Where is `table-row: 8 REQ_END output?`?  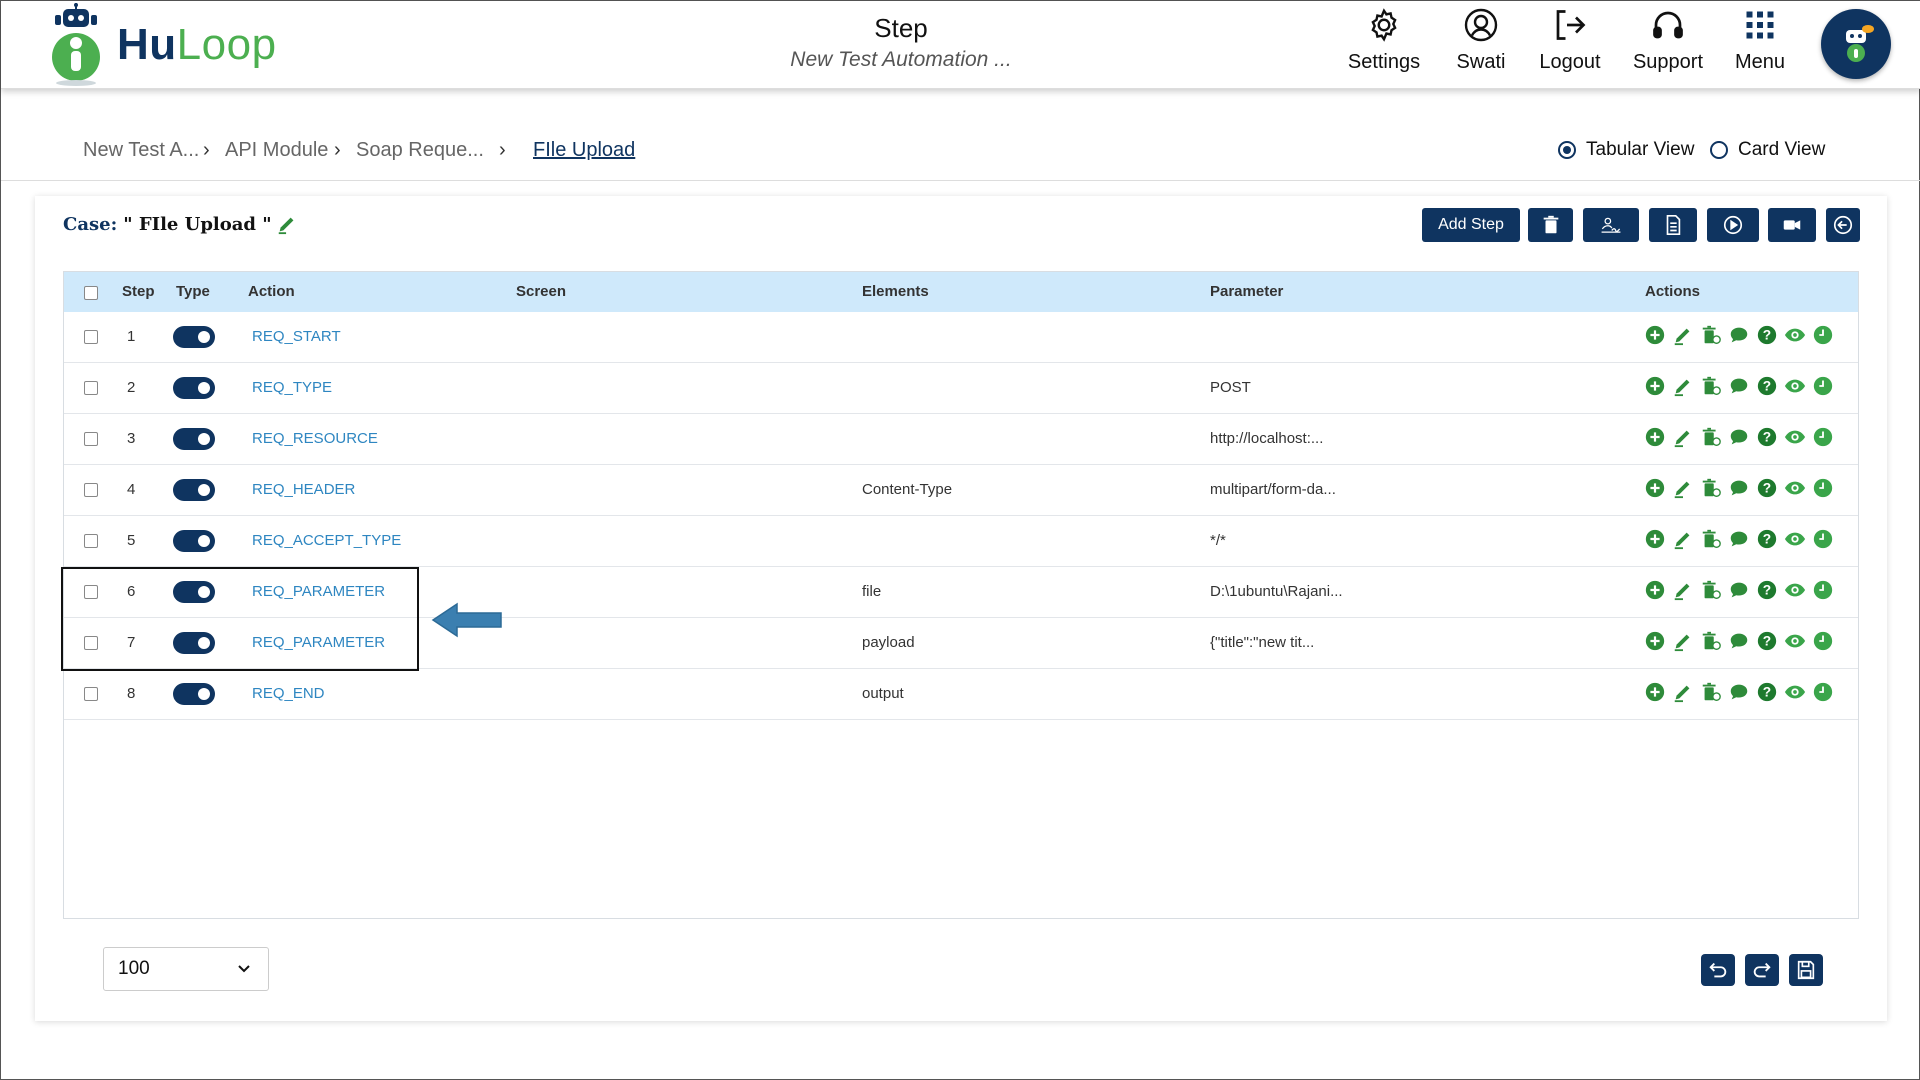
table-row: 8 REQ_END output? is located at coordinates (961, 694).